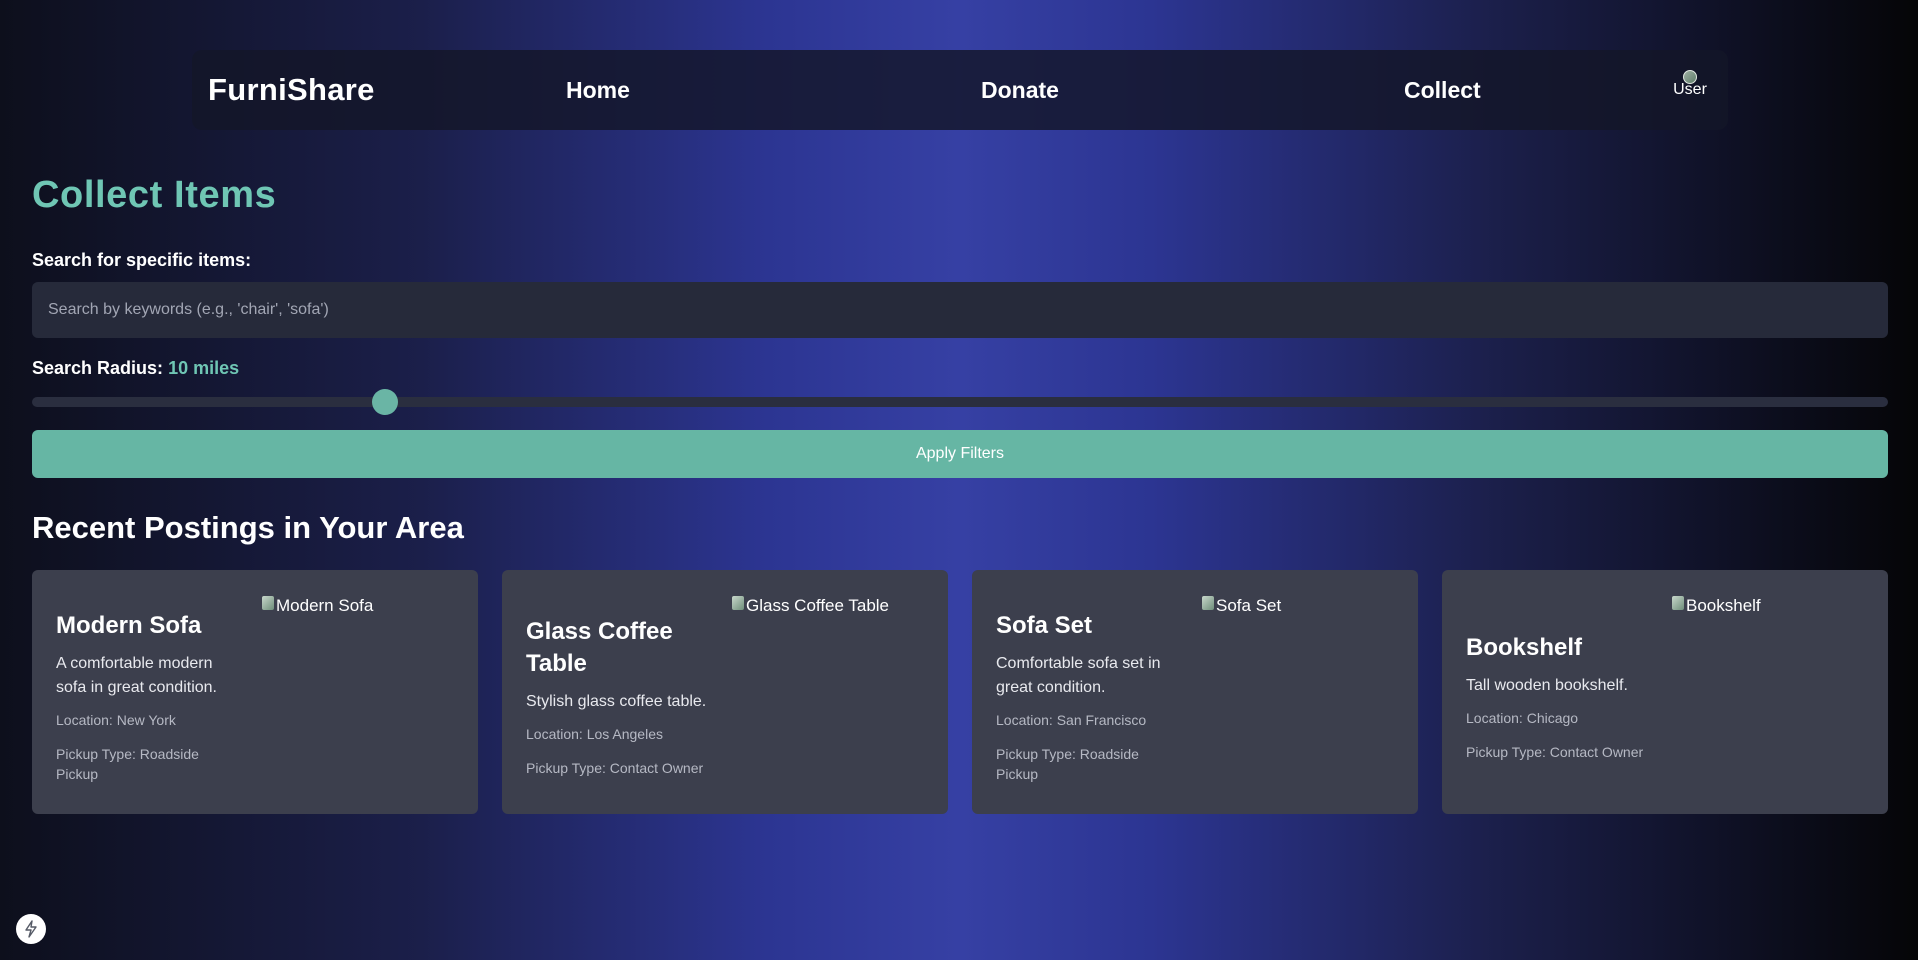  What do you see at coordinates (1442, 90) in the screenshot?
I see `nav-collect-link: Collect` at bounding box center [1442, 90].